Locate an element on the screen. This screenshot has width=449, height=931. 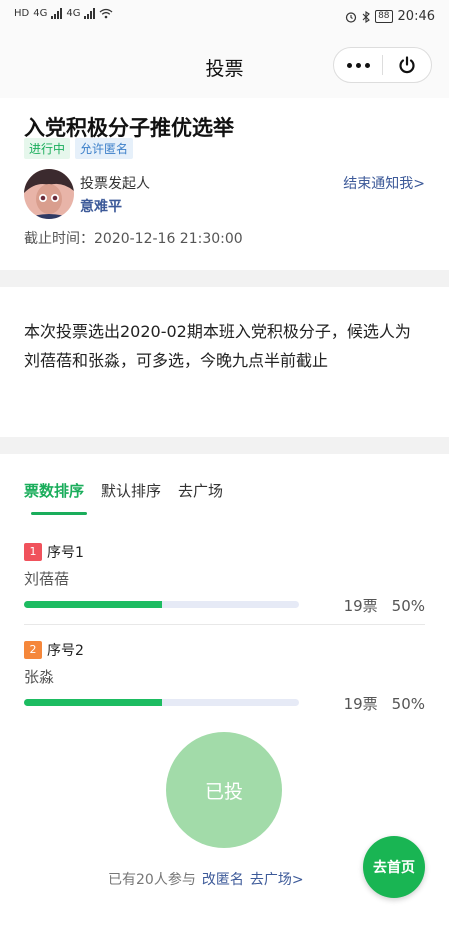
bottom-strip is located at coordinates (224, 925).